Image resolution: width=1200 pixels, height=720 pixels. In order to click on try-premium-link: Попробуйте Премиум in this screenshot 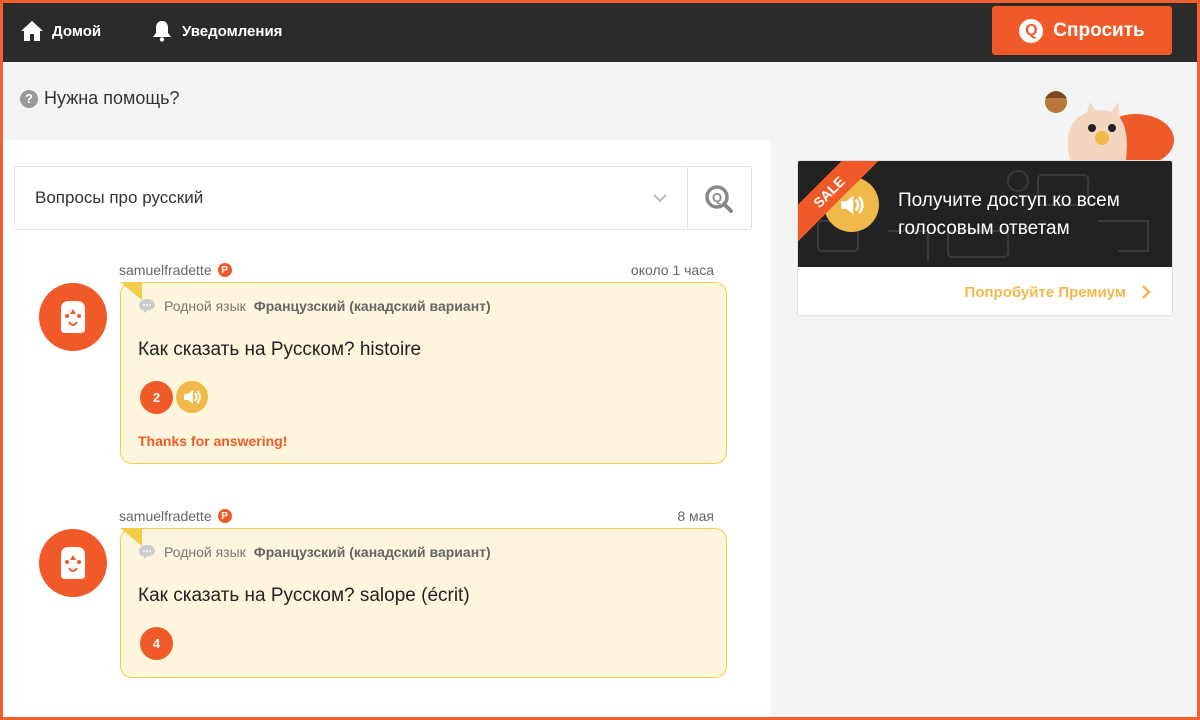, I will do `click(1060, 291)`.